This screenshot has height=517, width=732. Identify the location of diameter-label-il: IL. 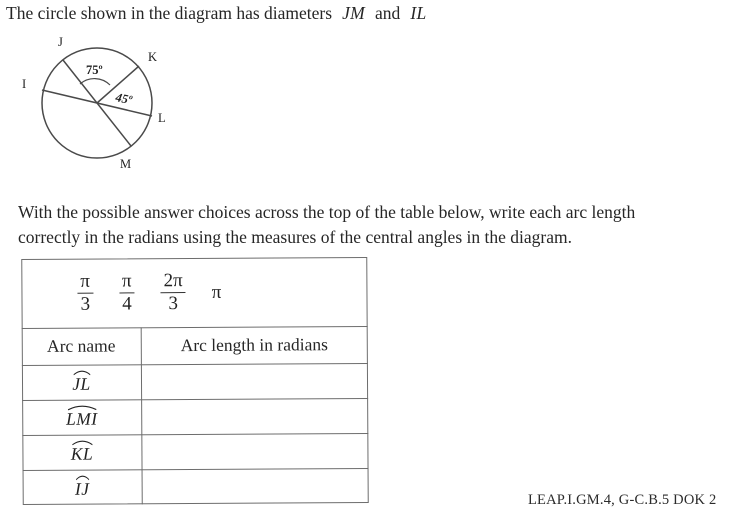
(418, 13).